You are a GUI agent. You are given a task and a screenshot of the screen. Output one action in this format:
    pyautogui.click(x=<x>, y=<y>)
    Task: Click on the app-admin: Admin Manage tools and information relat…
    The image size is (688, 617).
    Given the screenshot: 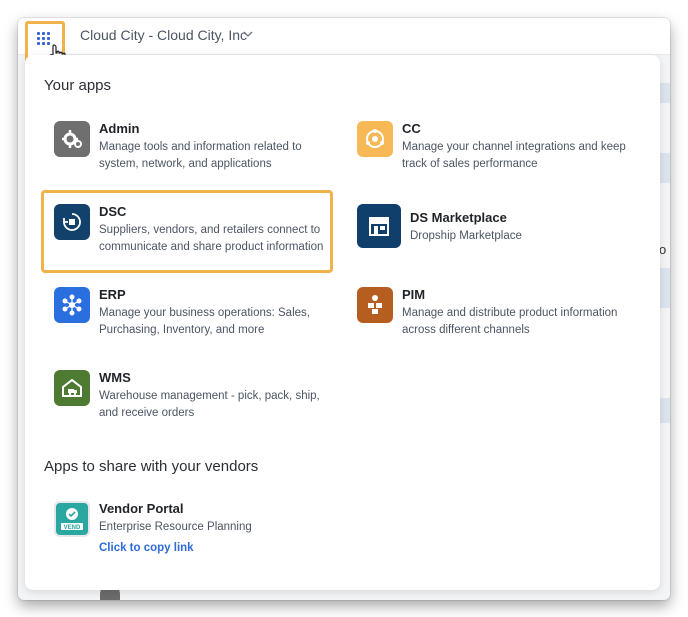 What is the action you would take?
    pyautogui.click(x=199, y=151)
    